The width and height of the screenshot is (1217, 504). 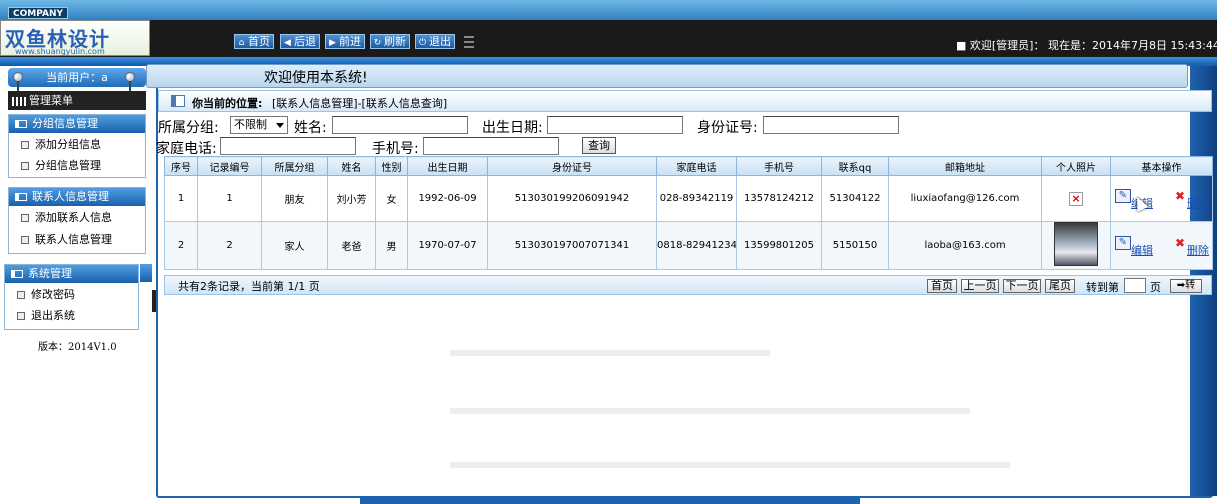 What do you see at coordinates (980, 286) in the screenshot?
I see `prev-page-button: 上一页` at bounding box center [980, 286].